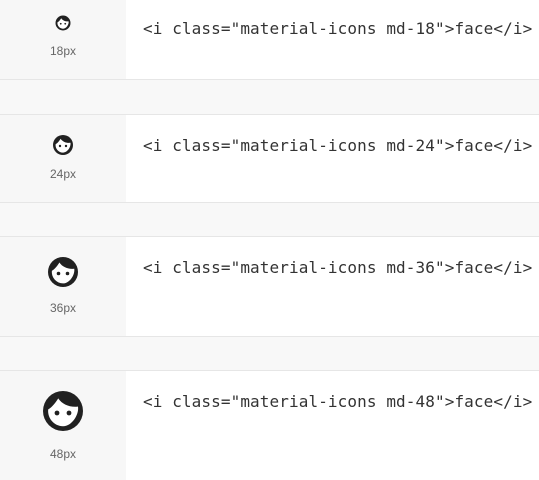  Describe the element at coordinates (63, 308) in the screenshot. I see `size-label: 36px` at that location.